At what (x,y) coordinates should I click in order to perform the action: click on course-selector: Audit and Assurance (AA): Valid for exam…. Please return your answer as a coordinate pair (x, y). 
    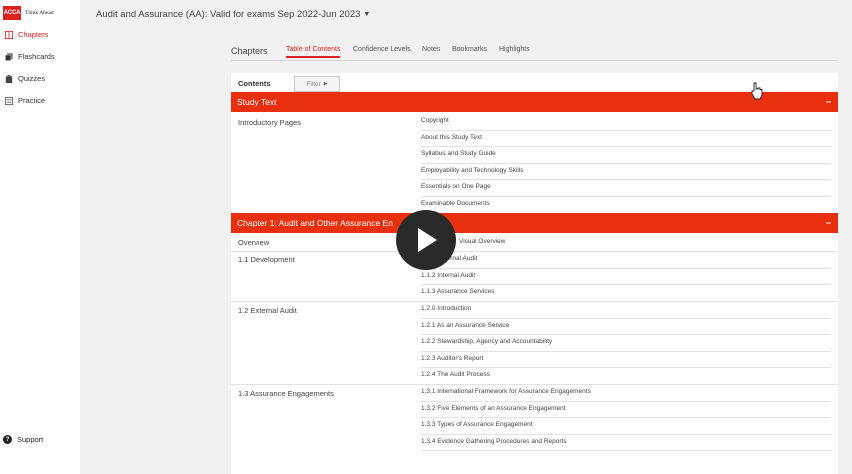
    Looking at the image, I should click on (233, 14).